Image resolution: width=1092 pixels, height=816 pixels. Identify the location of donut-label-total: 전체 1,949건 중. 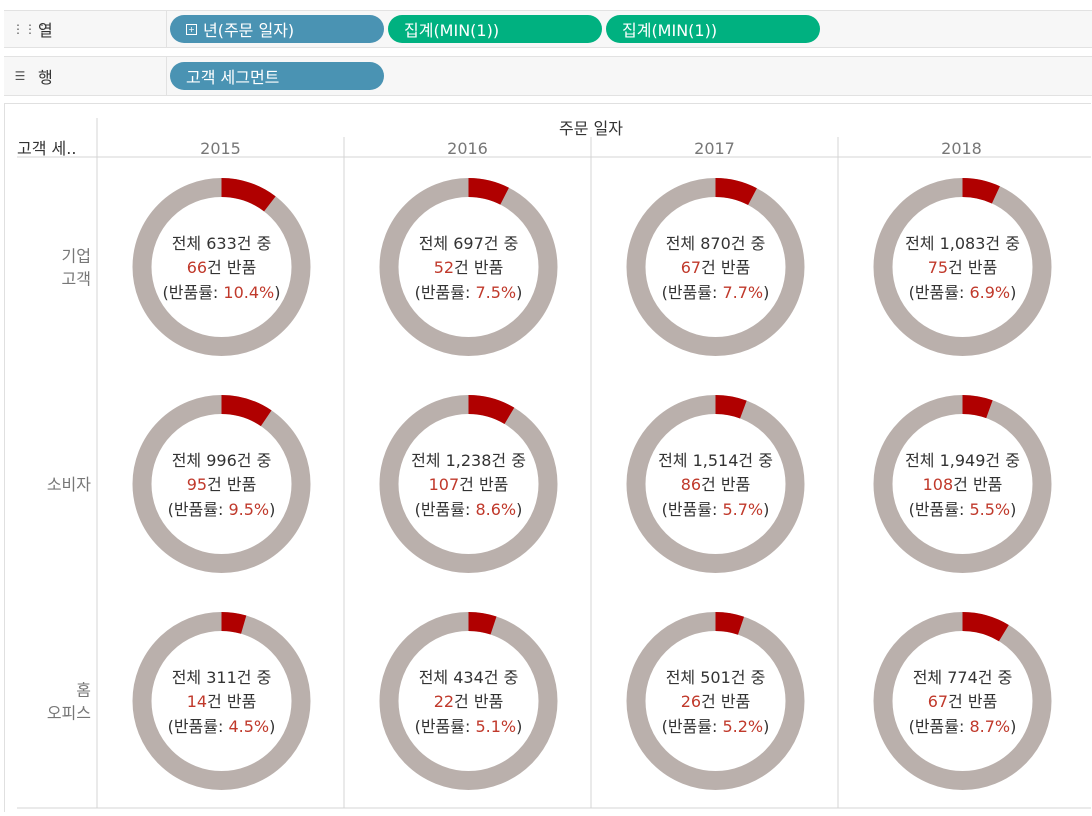
(962, 460).